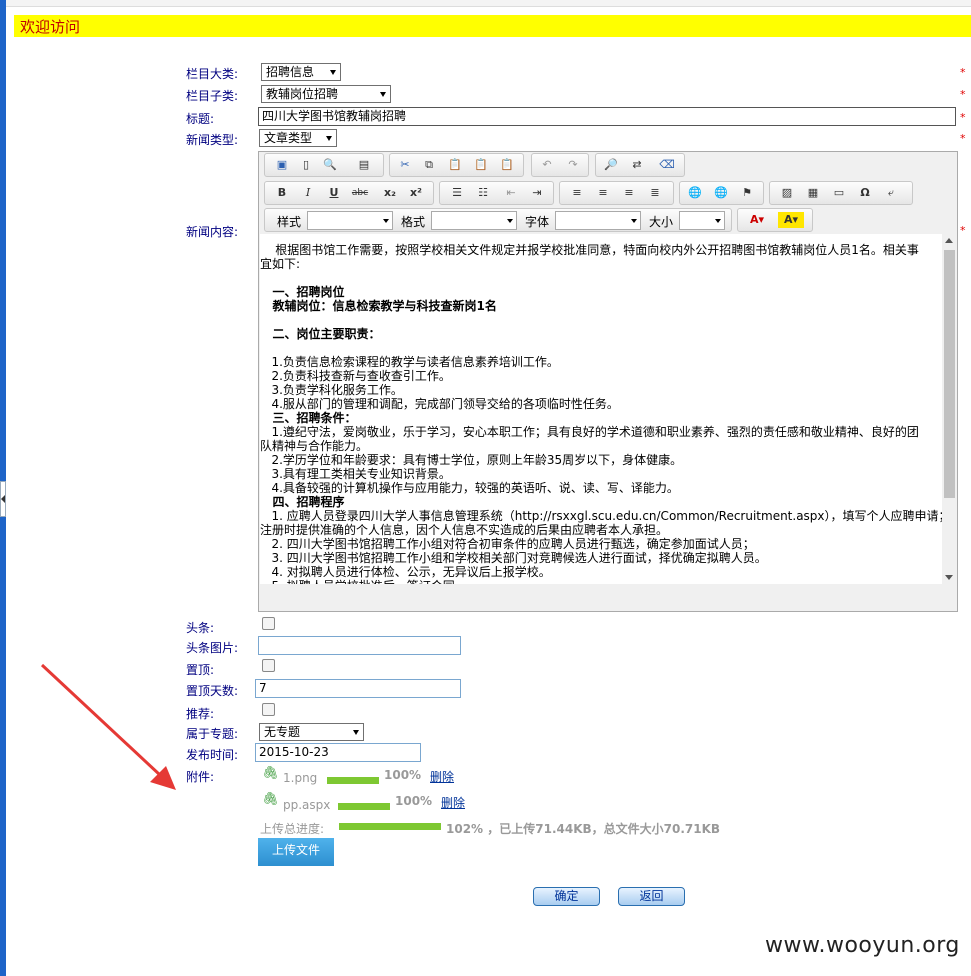  I want to click on top-border, so click(488, 3).